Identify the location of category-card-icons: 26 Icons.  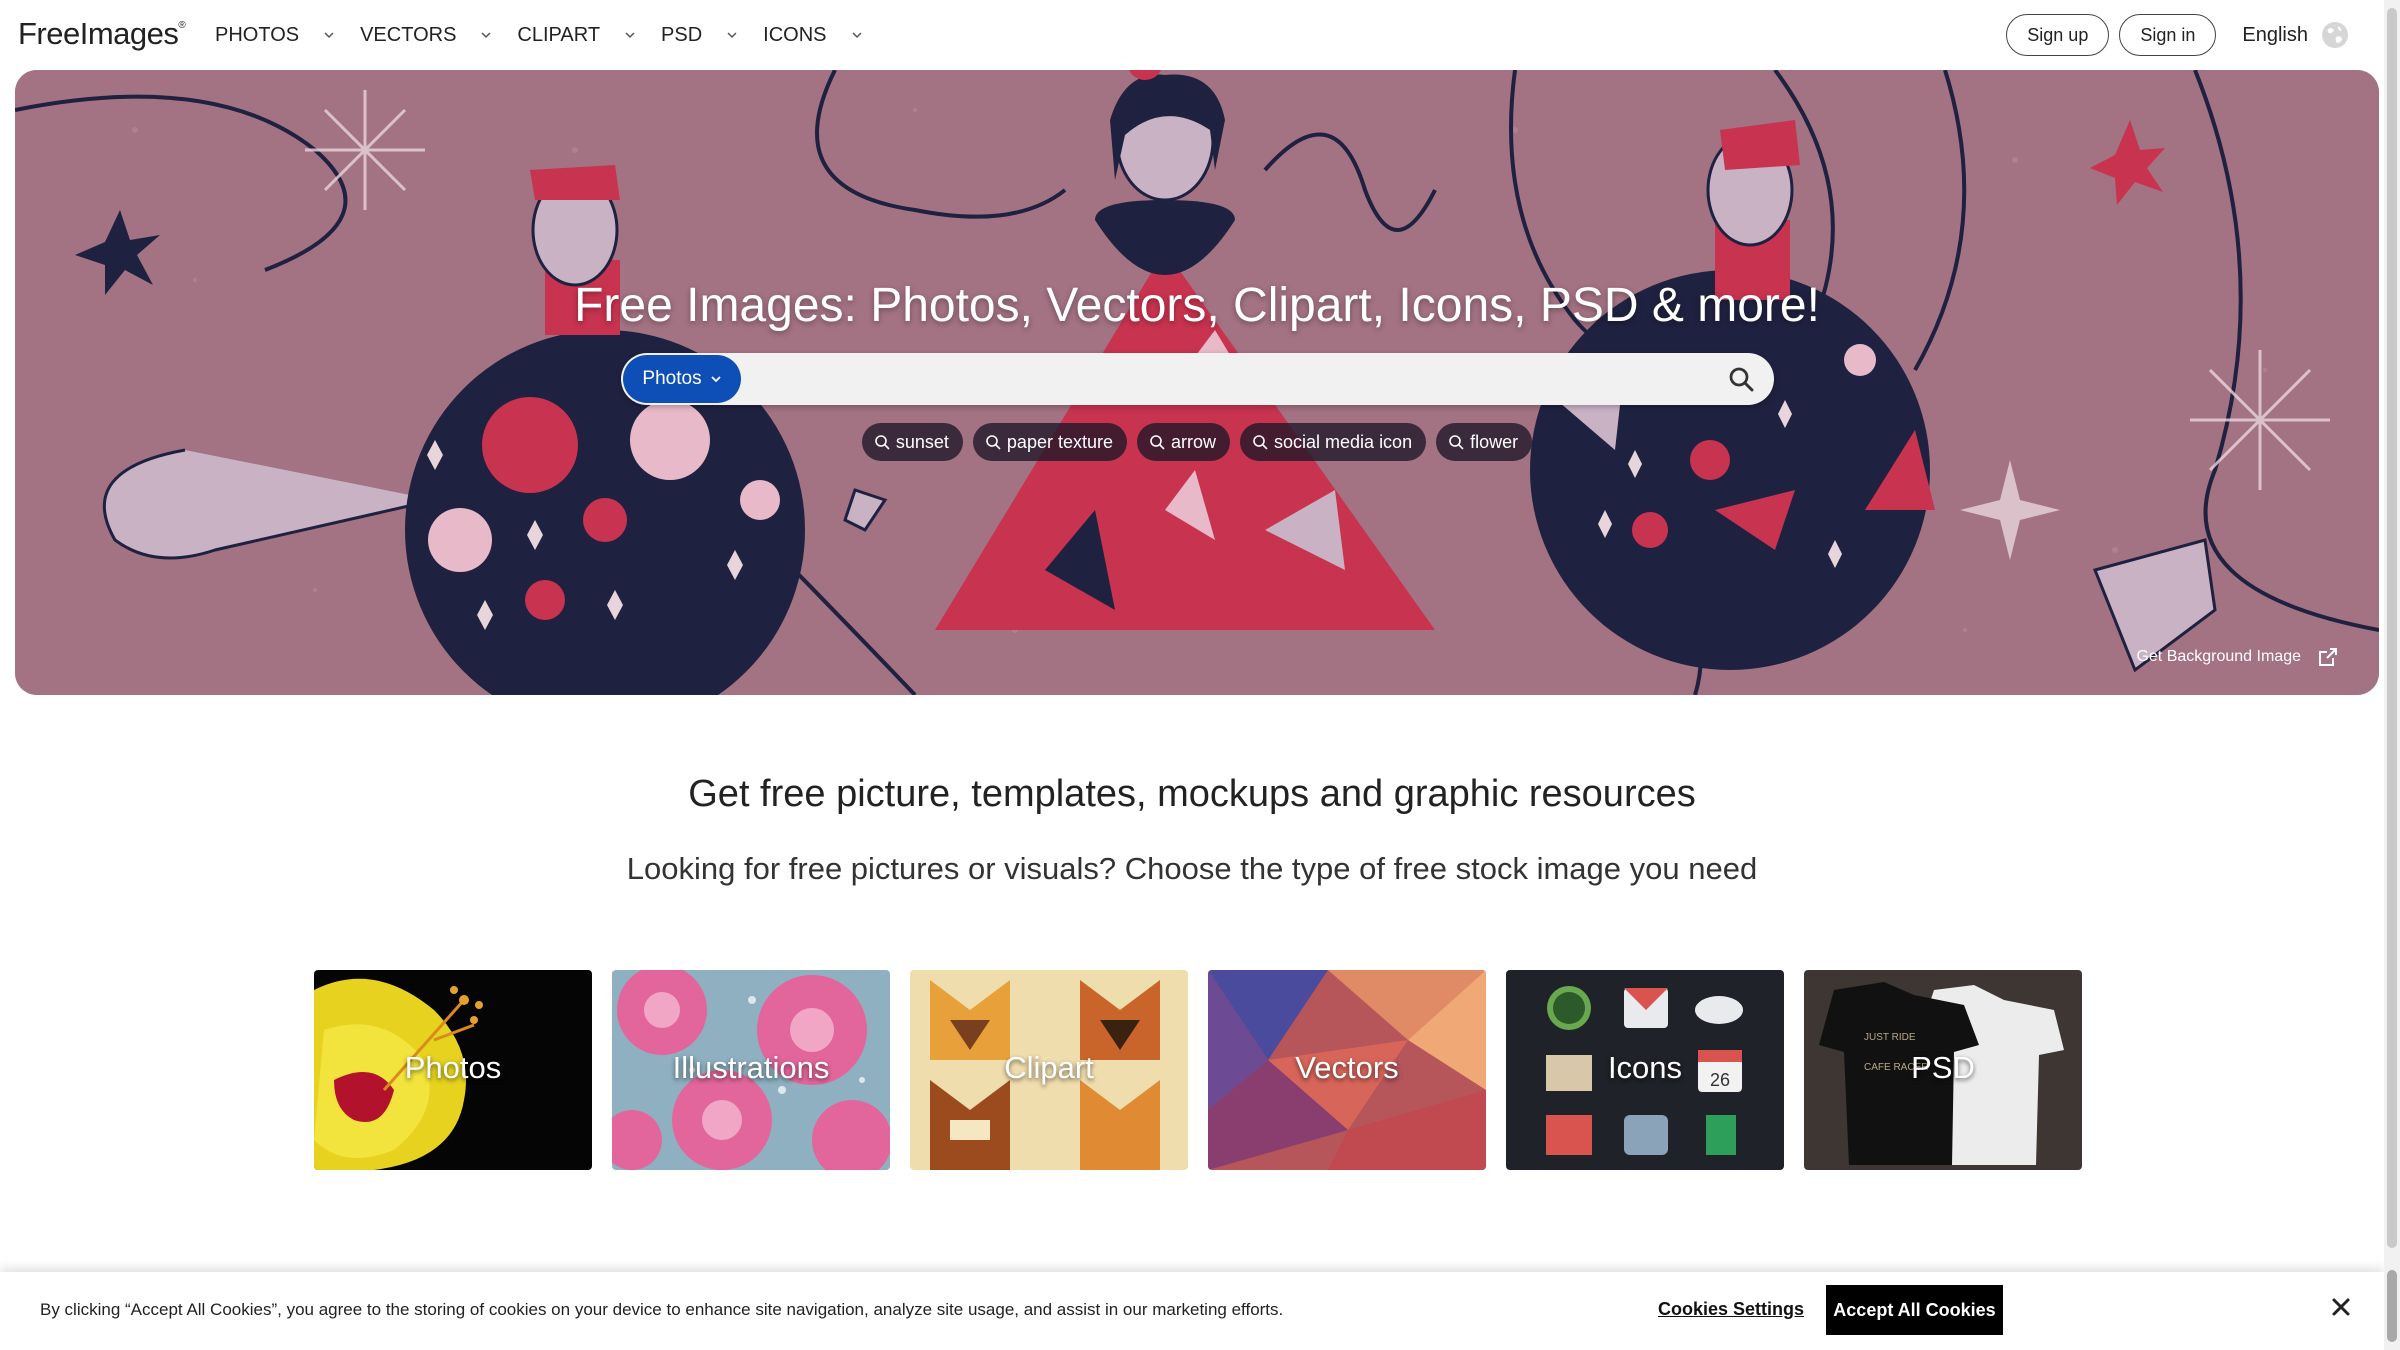
(1645, 1070).